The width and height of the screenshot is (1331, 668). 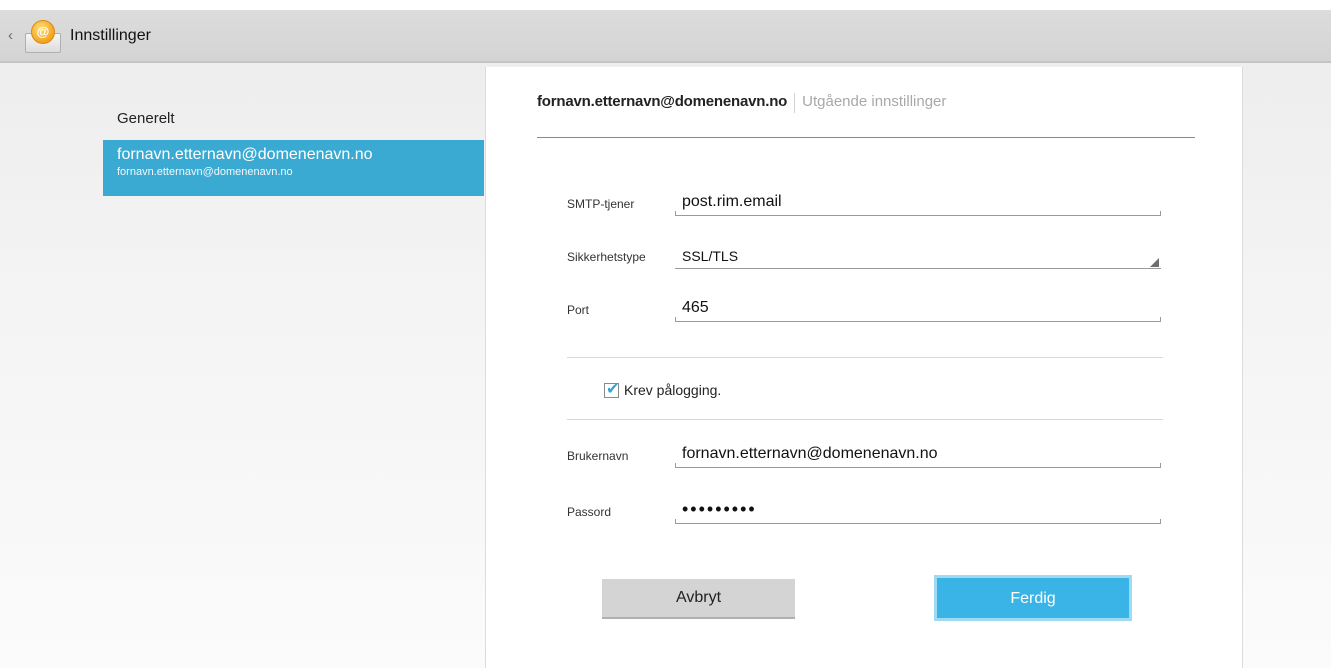 What do you see at coordinates (589, 512) in the screenshot?
I see `password-label: Passord` at bounding box center [589, 512].